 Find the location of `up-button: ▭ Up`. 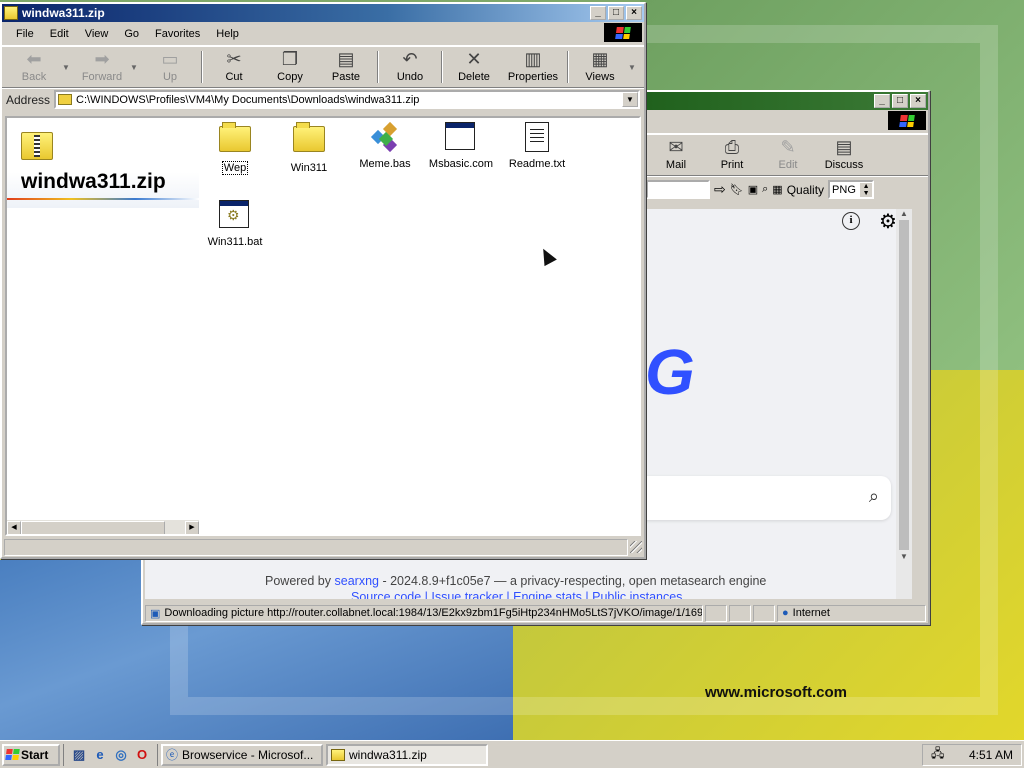

up-button: ▭ Up is located at coordinates (170, 67).